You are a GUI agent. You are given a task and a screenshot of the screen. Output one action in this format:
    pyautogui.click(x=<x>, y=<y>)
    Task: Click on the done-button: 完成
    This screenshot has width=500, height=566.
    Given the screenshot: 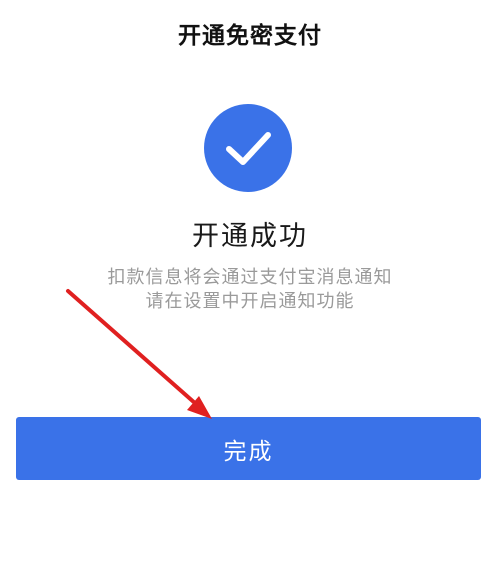 What is the action you would take?
    pyautogui.click(x=248, y=448)
    